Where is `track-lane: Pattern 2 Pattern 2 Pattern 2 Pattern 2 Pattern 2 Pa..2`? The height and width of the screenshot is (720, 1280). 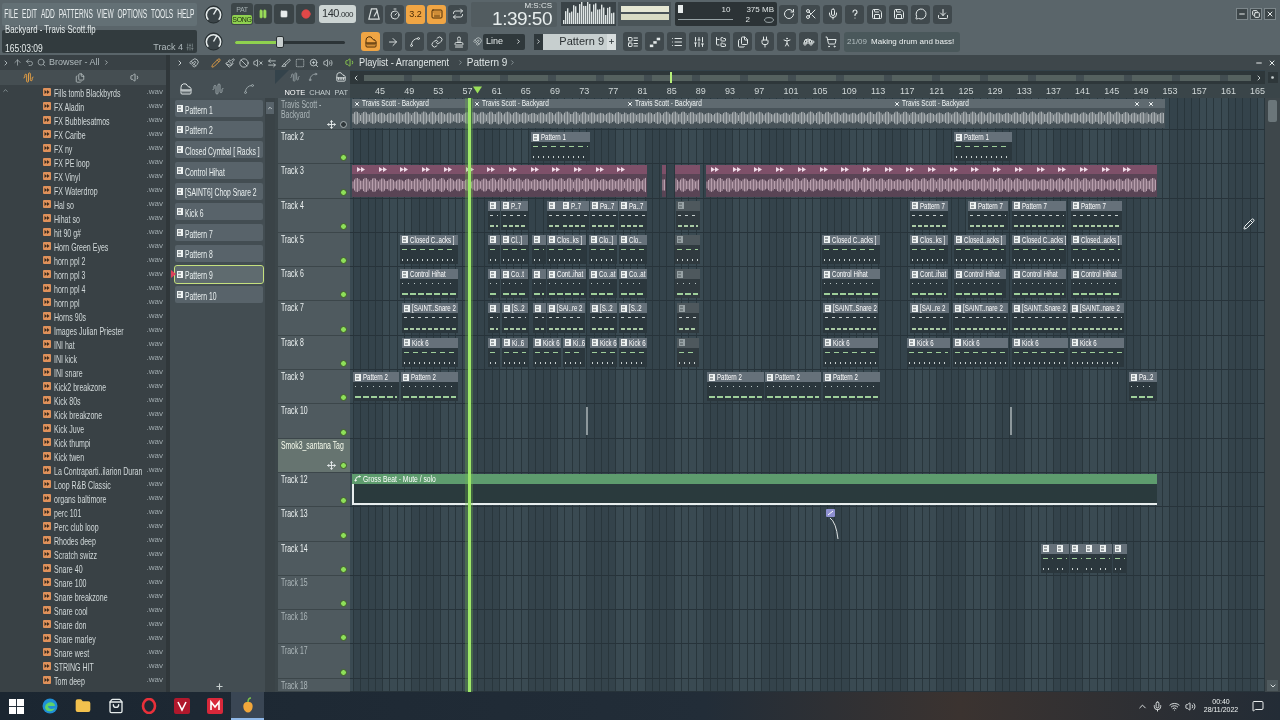
track-lane: Pattern 2 Pattern 2 Pattern 2 Pattern 2 Pattern 2 Pa..2 is located at coordinates (807, 387).